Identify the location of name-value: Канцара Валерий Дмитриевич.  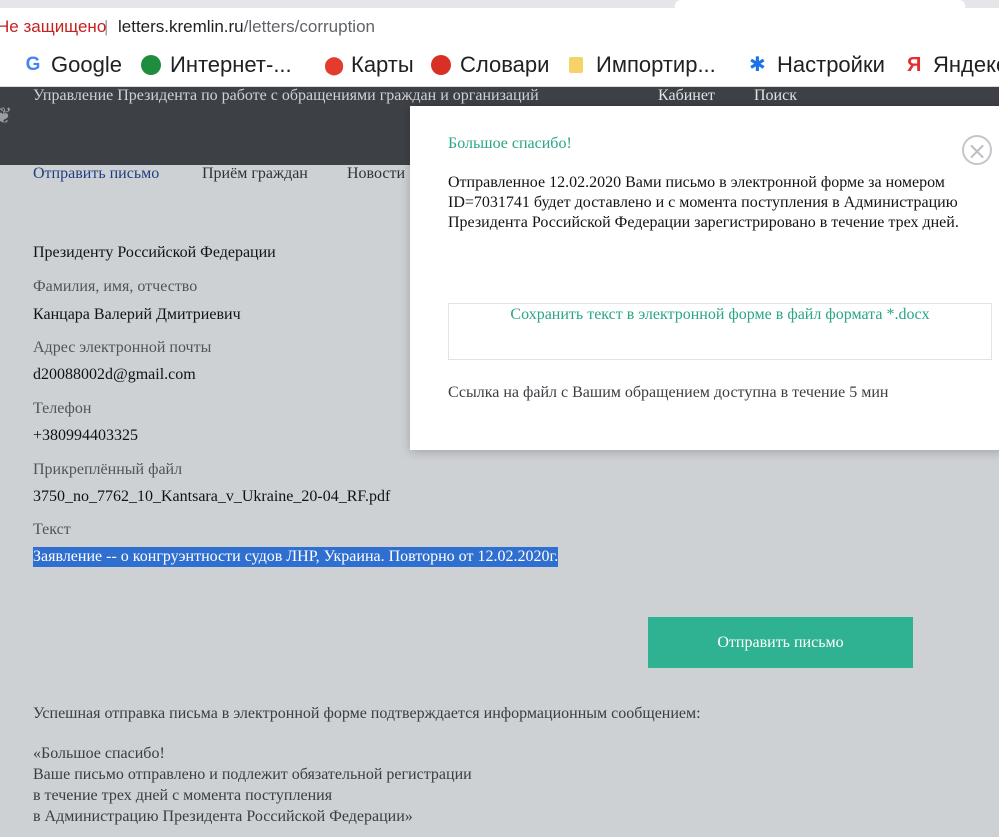
(137, 314).